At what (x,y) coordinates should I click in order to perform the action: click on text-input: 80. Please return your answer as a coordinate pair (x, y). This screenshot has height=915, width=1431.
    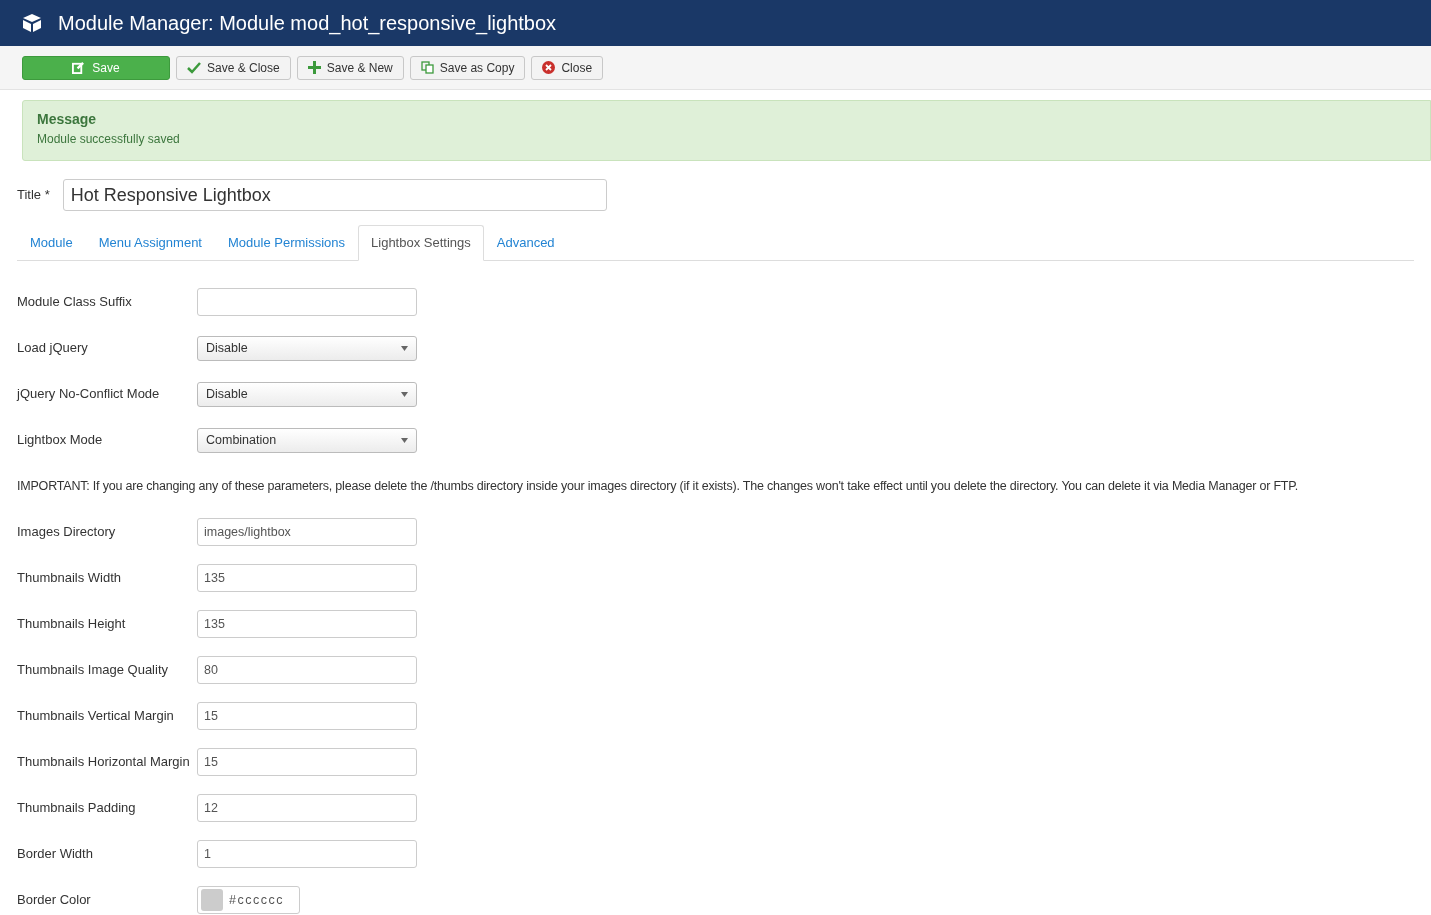
    Looking at the image, I should click on (307, 670).